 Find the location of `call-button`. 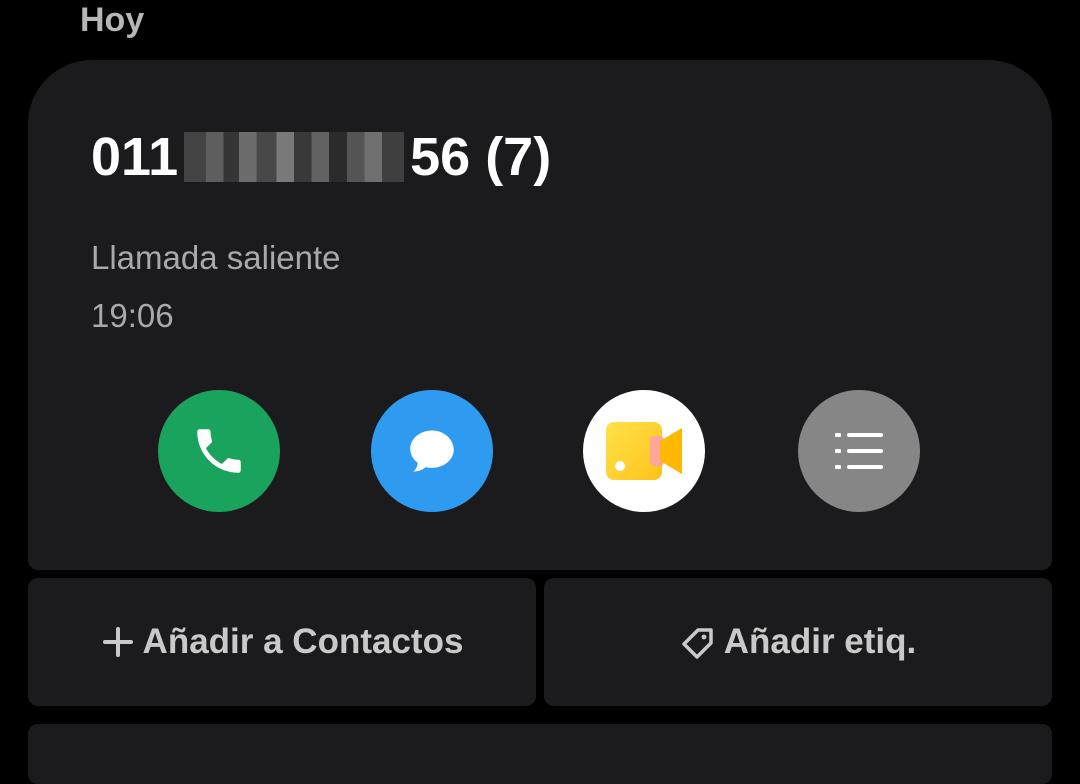

call-button is located at coordinates (219, 451).